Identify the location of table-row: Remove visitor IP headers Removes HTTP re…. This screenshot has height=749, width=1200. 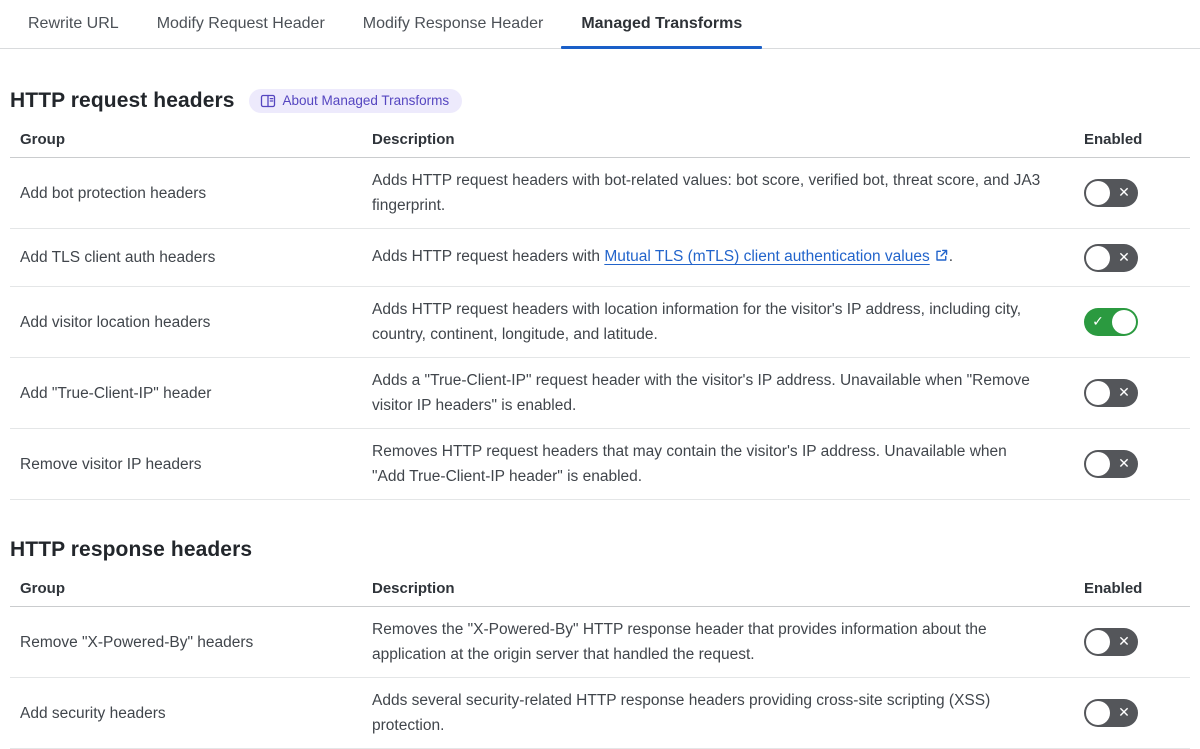
(600, 464).